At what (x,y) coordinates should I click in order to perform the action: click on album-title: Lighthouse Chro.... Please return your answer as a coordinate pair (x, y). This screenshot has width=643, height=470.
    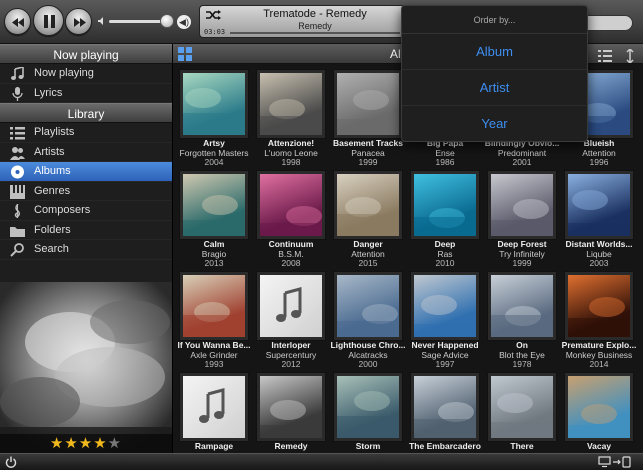
    Looking at the image, I should click on (368, 345).